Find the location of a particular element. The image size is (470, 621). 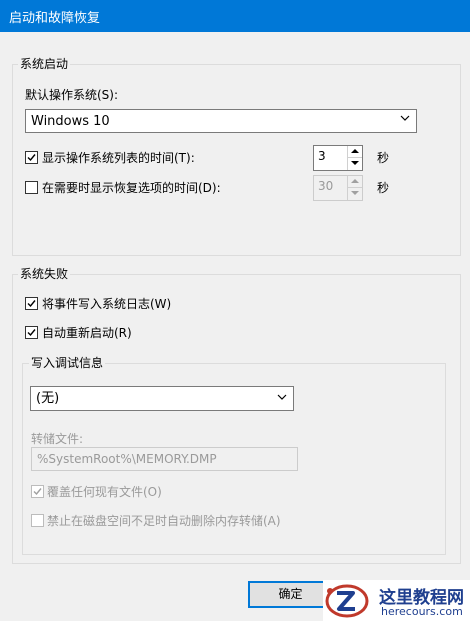

startup-legend: 系统启动 is located at coordinates (44, 64).